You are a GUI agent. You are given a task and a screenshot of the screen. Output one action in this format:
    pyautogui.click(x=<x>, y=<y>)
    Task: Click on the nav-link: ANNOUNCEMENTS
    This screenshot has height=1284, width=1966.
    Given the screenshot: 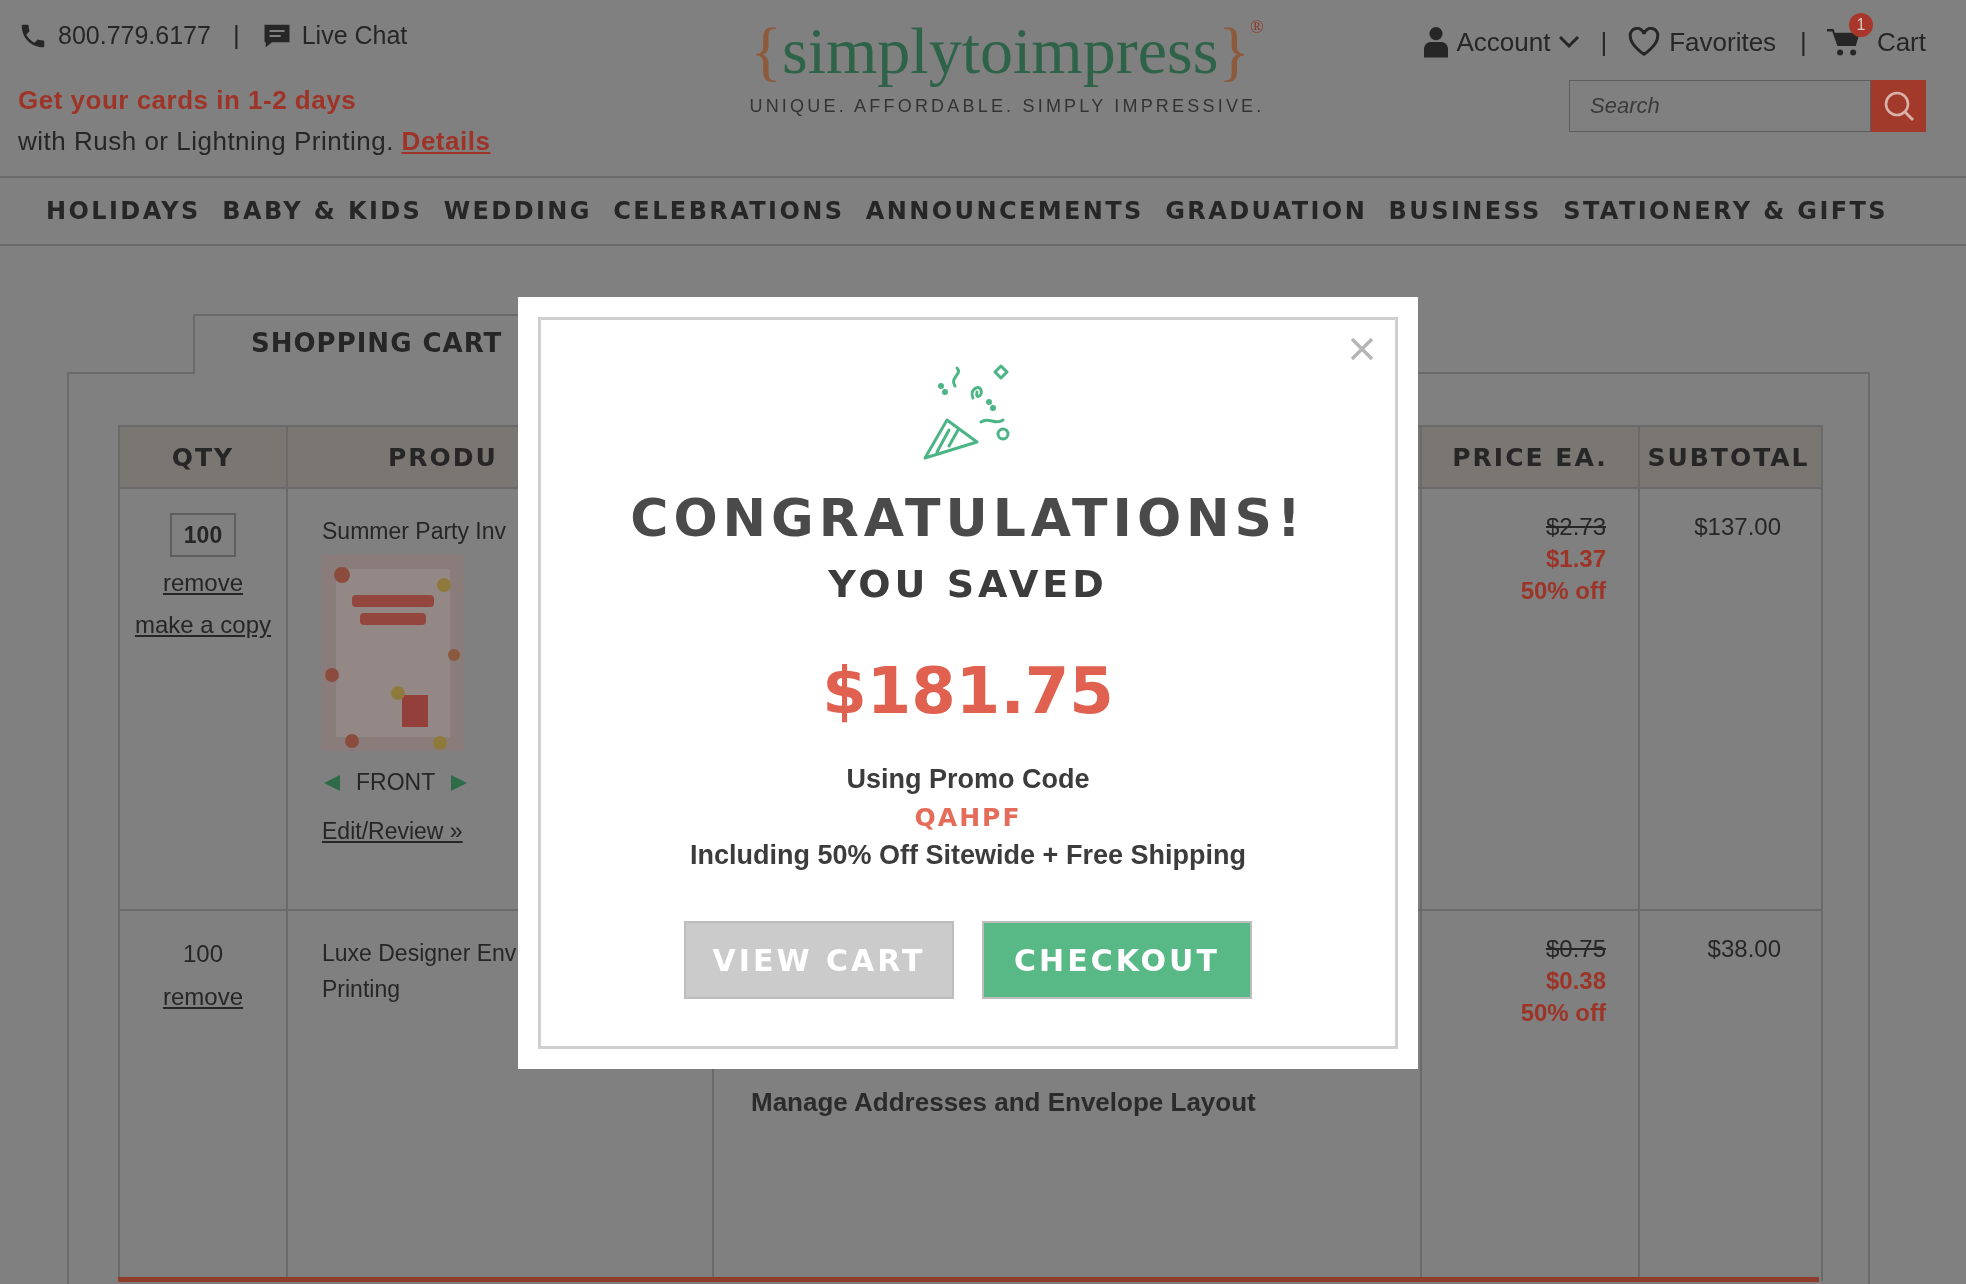 What is the action you would take?
    pyautogui.click(x=1004, y=211)
    